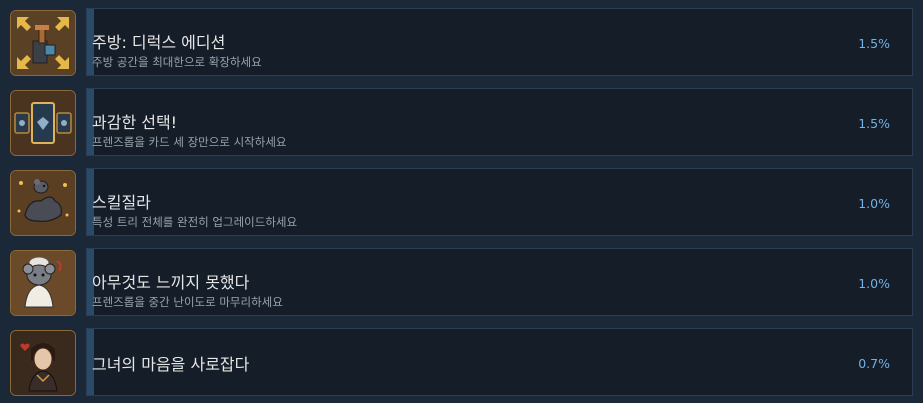  I want to click on achievement-title: 주방: 디럭스 에디션, so click(159, 42).